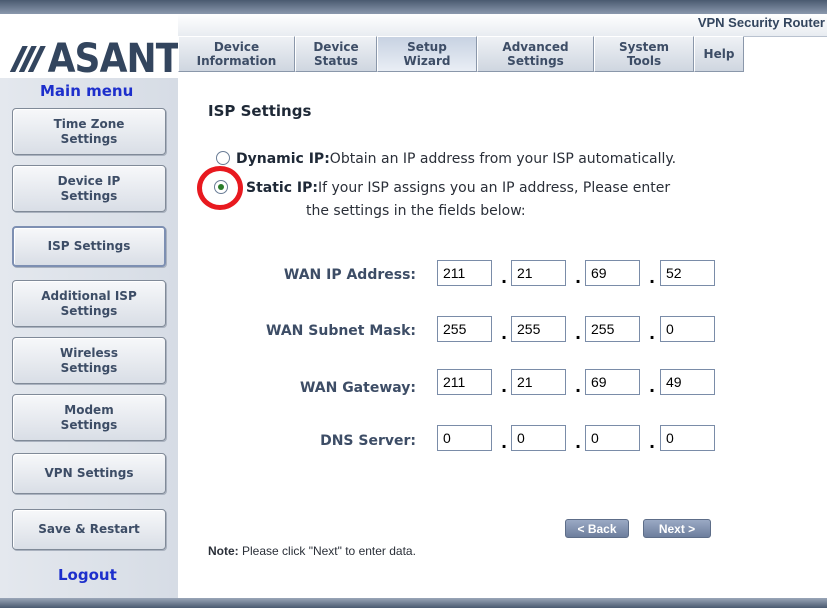  Describe the element at coordinates (282, 188) in the screenshot. I see `static-ip-label: Static IP:` at that location.